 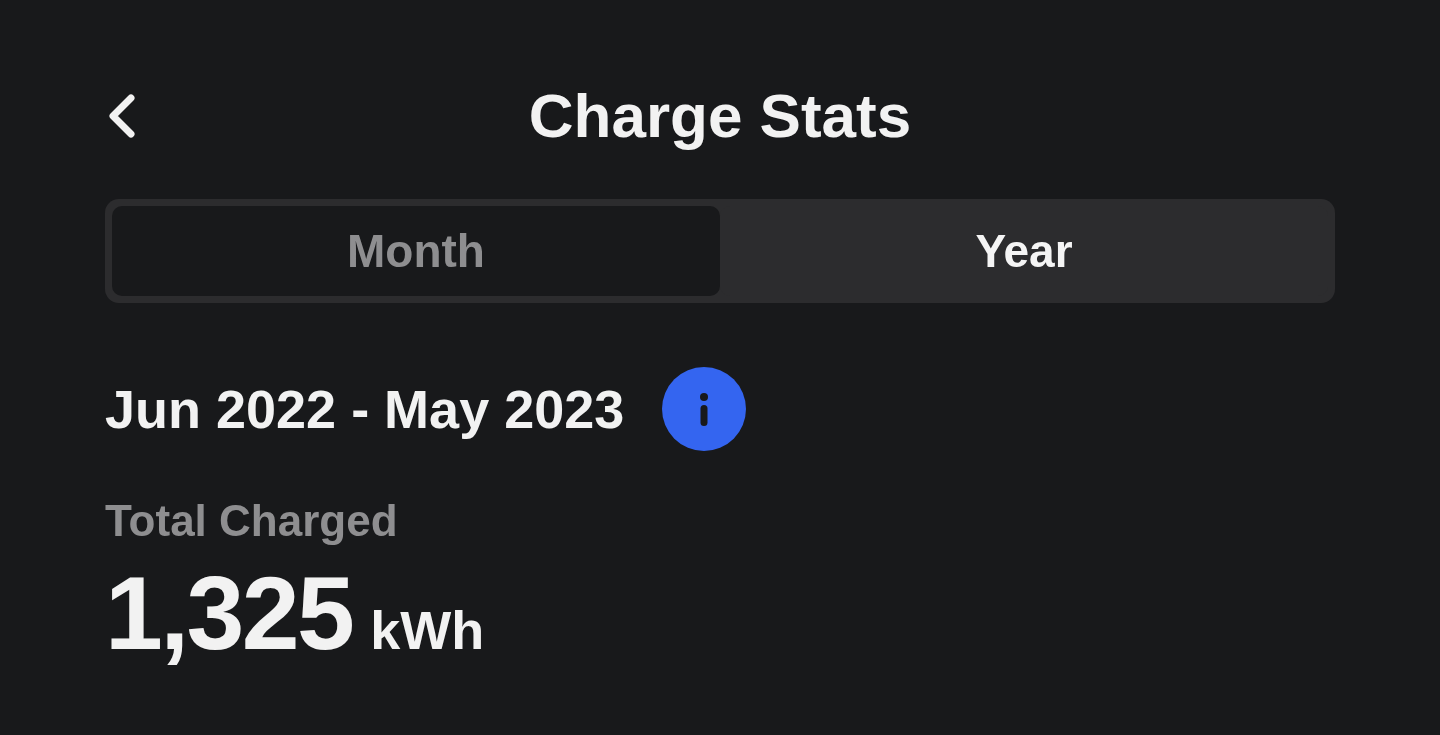 I want to click on segment-tab: Month, so click(x=416, y=251).